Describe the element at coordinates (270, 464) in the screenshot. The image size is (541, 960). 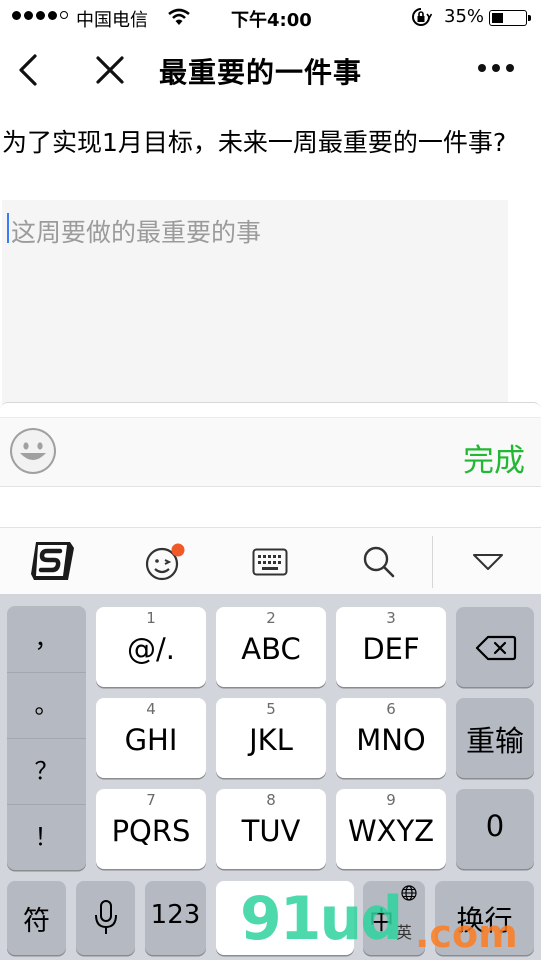
I see `input-accessory-bar: 完成` at that location.